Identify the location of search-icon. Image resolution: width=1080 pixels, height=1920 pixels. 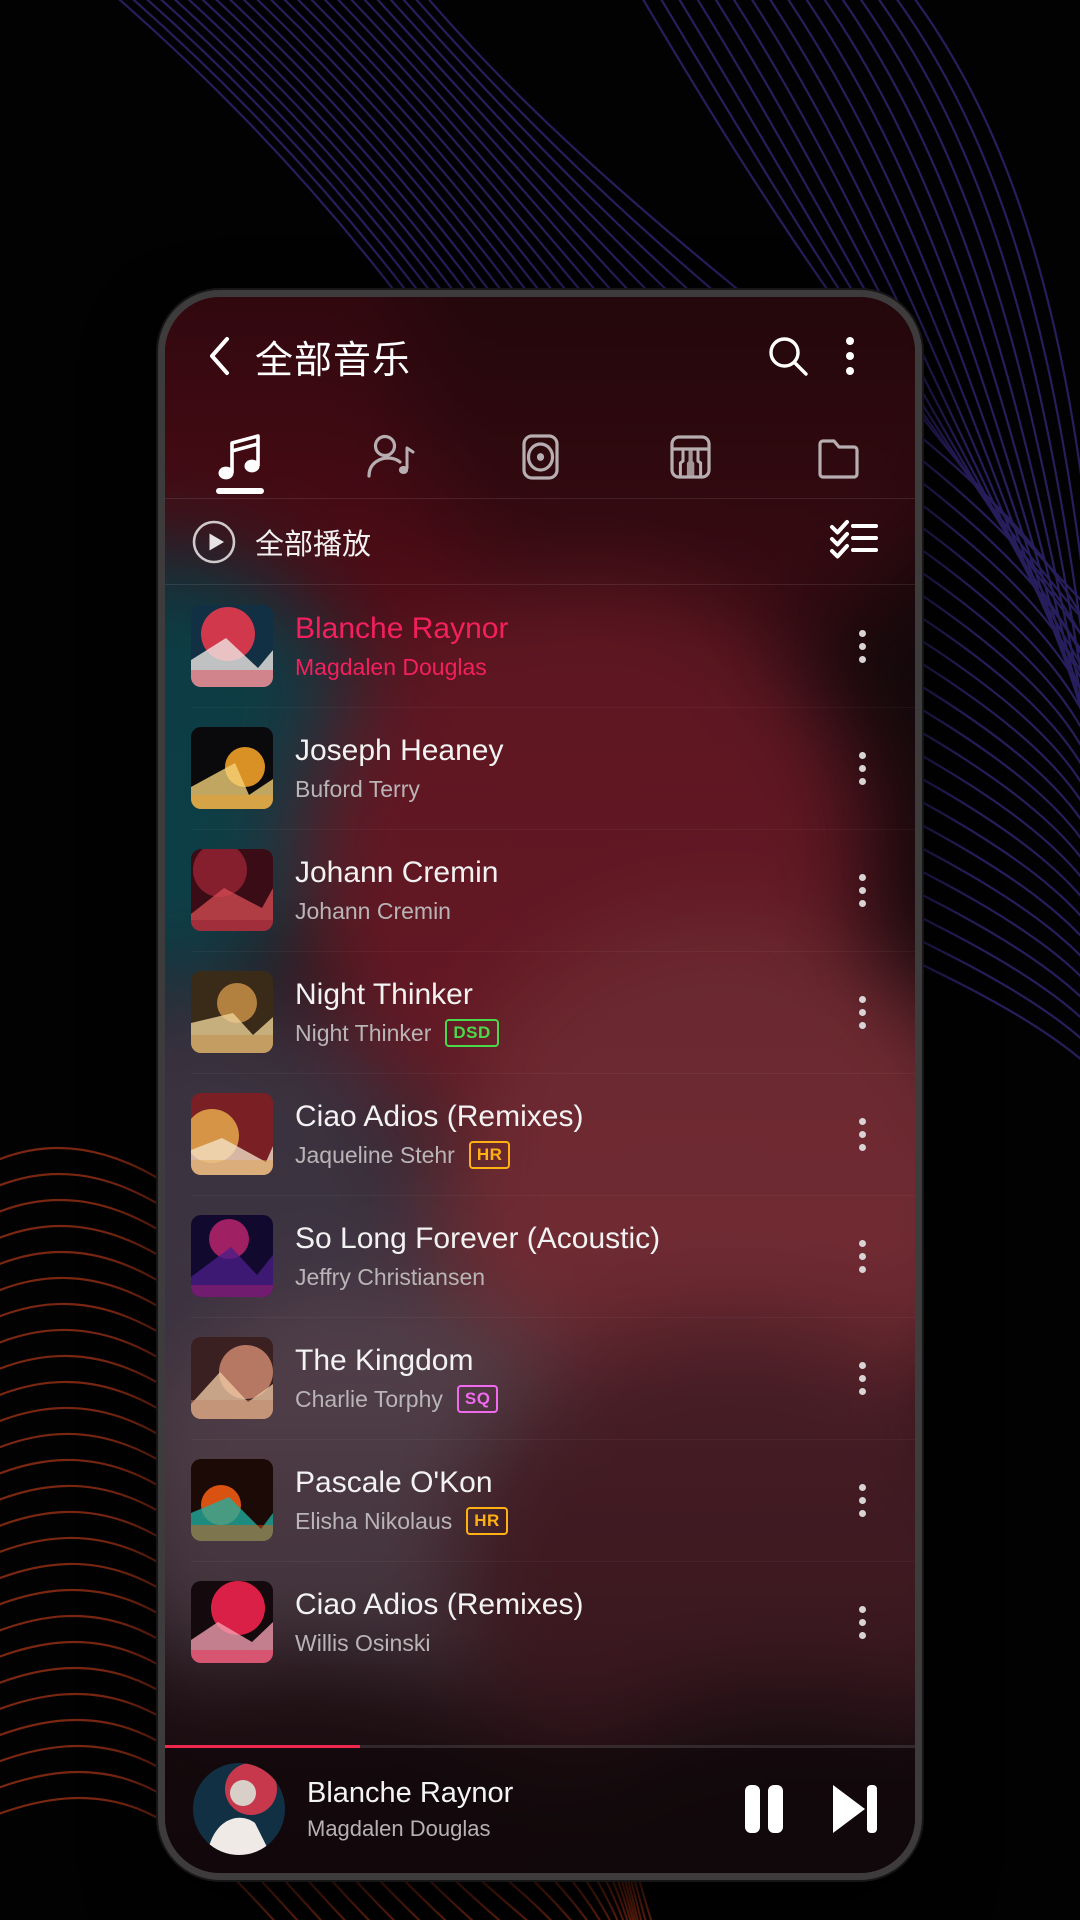
(788, 356).